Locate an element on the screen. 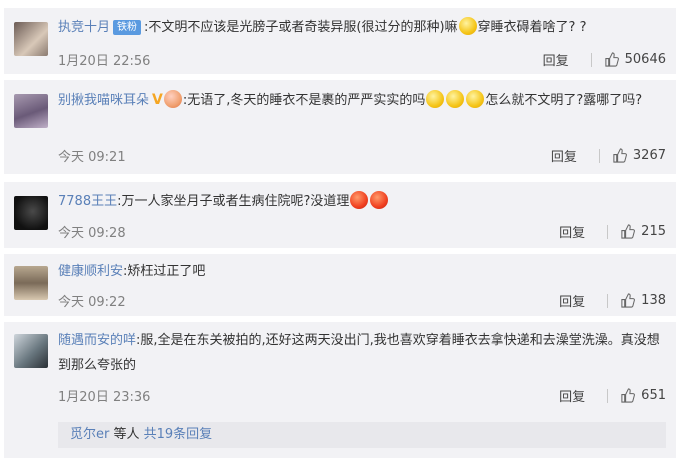 The height and width of the screenshot is (466, 680). comment-actions: 回复 138 is located at coordinates (612, 300).